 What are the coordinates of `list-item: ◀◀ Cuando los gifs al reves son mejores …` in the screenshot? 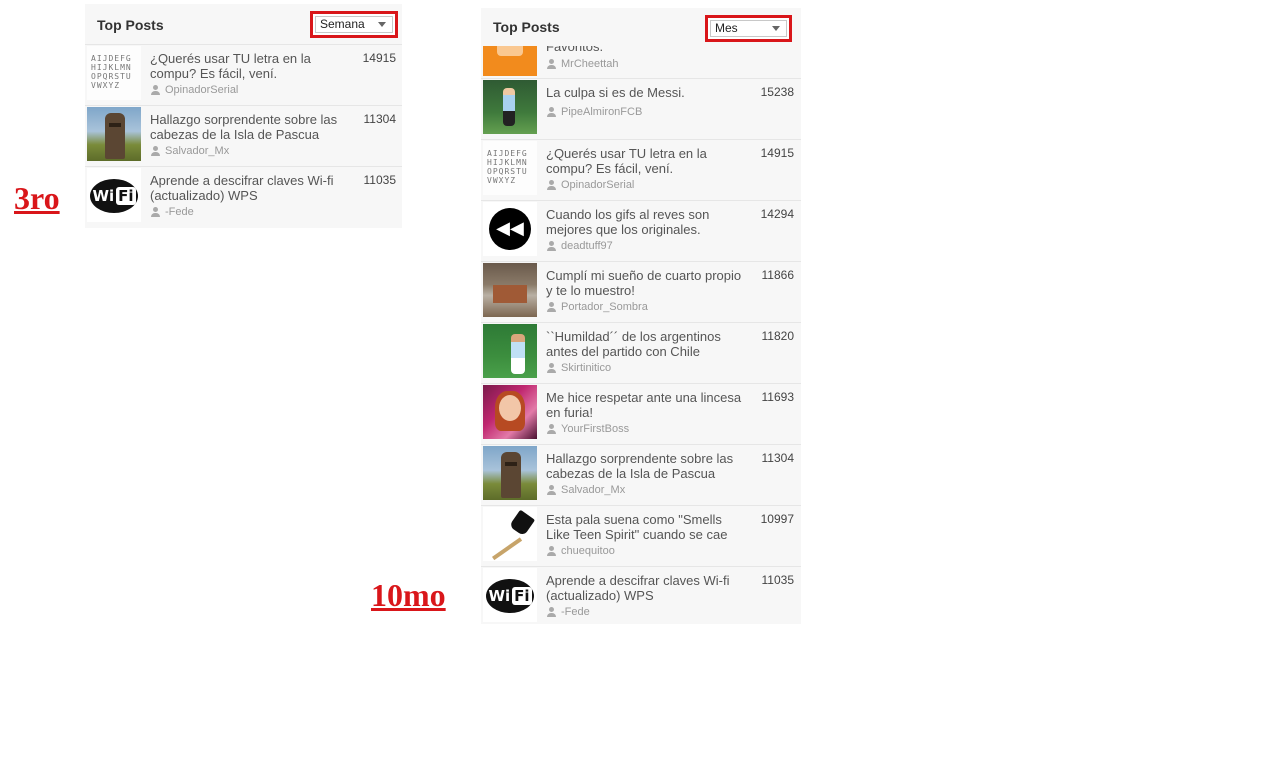 It's located at (641, 230).